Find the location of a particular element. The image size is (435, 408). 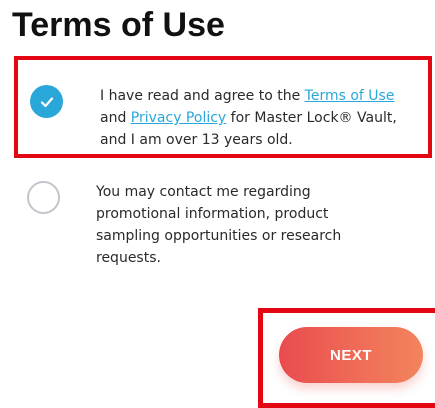

next-button: NEXT is located at coordinates (351, 355).